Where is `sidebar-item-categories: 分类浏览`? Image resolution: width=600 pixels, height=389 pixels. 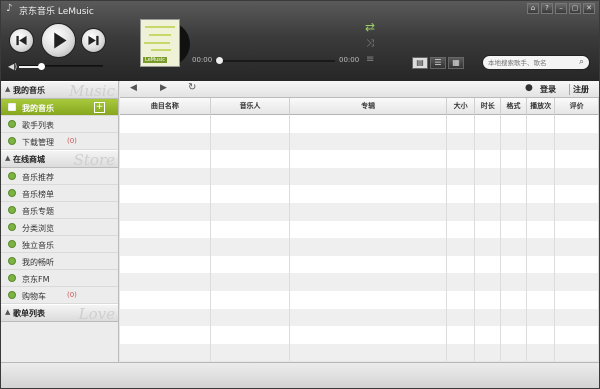 sidebar-item-categories: 分类浏览 is located at coordinates (59, 227).